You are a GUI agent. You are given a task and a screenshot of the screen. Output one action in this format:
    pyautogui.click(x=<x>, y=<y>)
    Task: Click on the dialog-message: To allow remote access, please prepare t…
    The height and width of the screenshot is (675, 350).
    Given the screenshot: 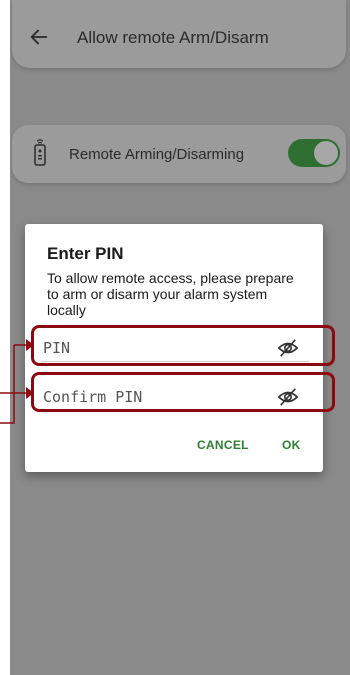 What is the action you would take?
    pyautogui.click(x=170, y=294)
    